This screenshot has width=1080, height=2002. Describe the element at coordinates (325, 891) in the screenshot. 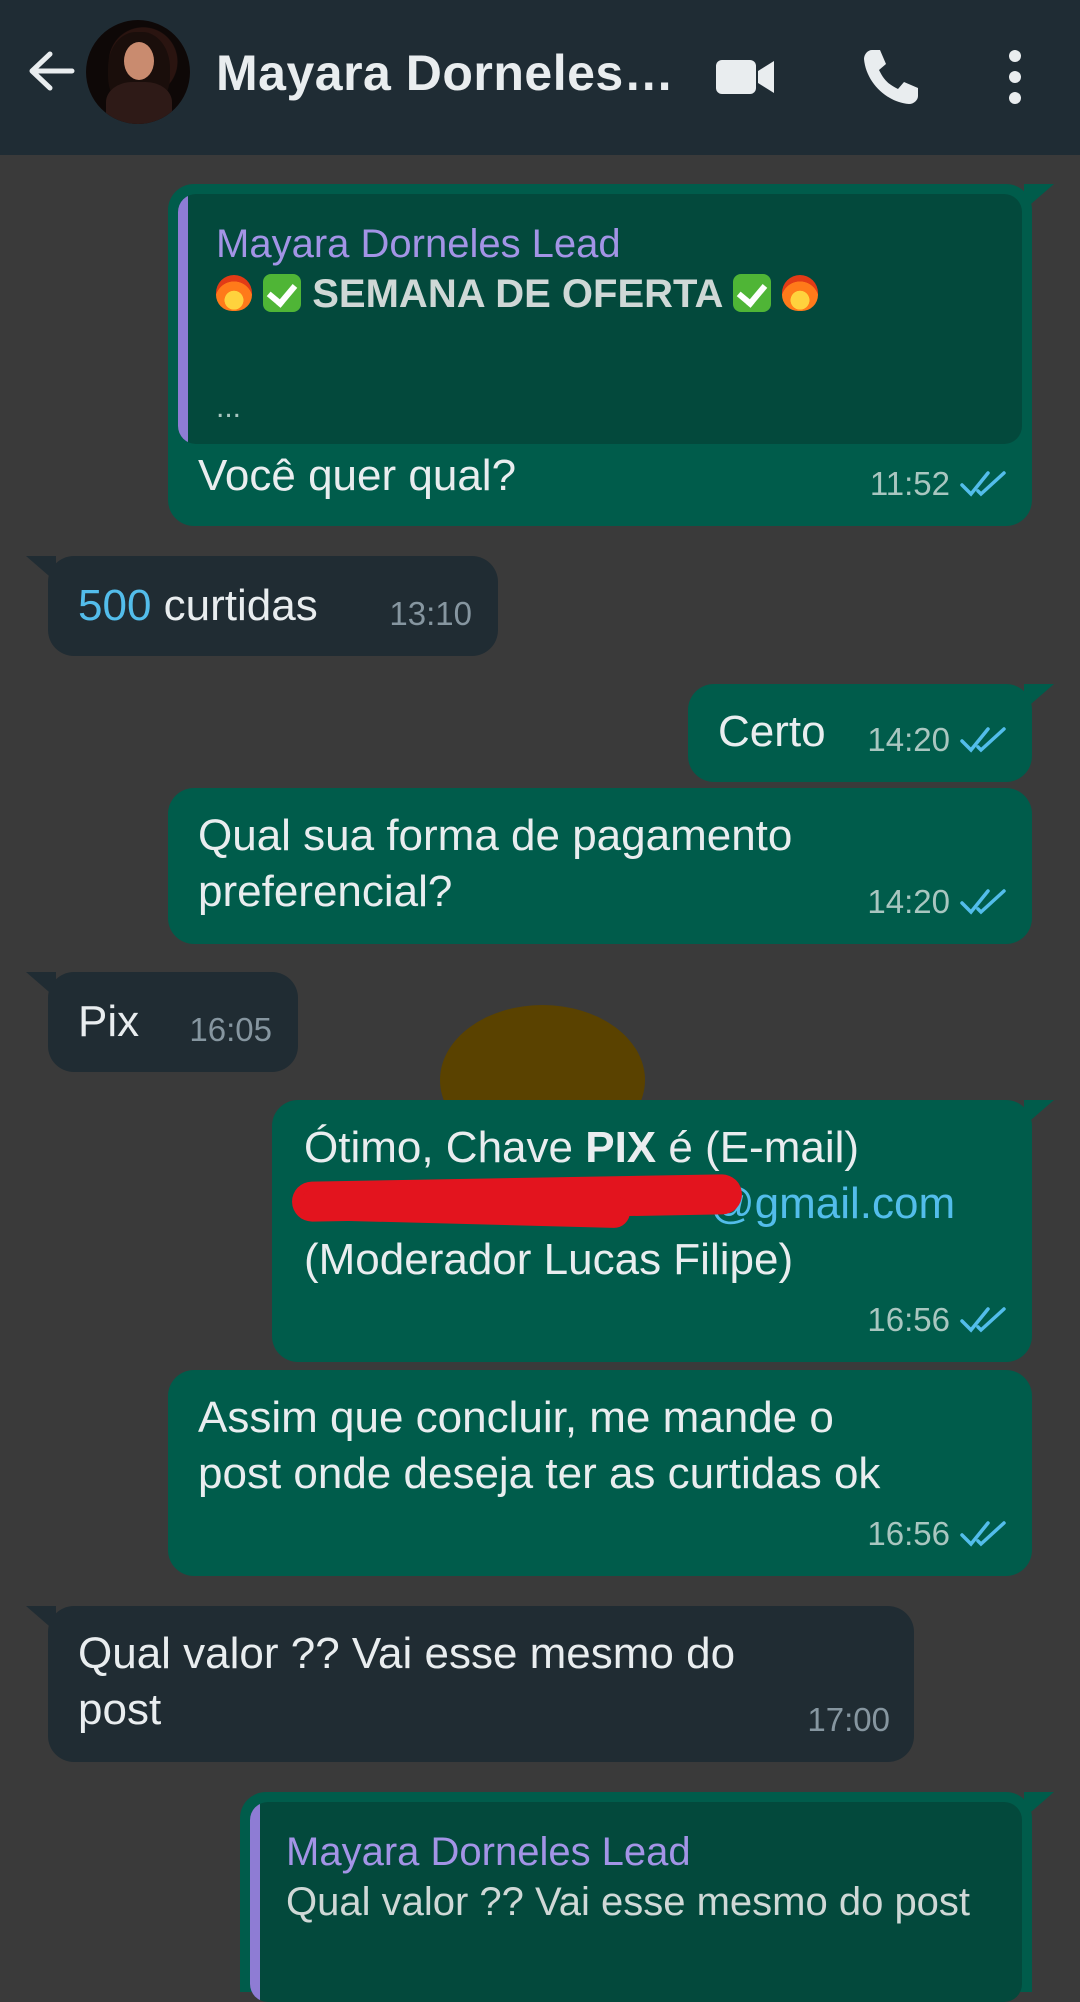

I see `message-text-line: preferencial?` at that location.